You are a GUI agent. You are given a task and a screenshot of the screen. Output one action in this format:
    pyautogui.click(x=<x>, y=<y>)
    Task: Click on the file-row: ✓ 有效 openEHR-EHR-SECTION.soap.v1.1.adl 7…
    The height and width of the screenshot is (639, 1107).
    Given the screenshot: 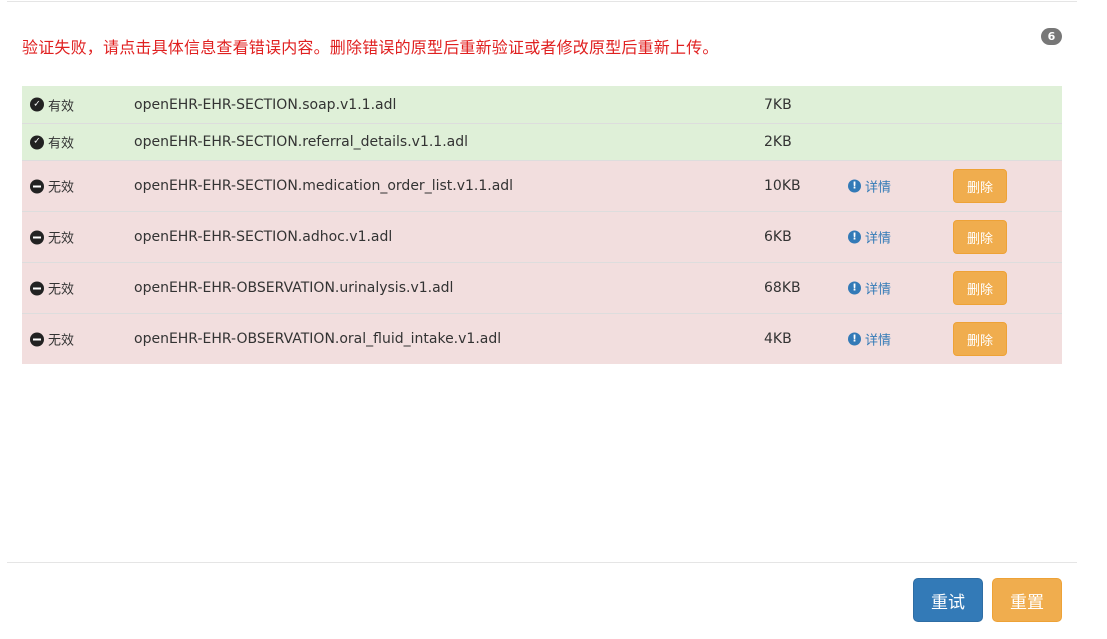 What is the action you would take?
    pyautogui.click(x=542, y=104)
    